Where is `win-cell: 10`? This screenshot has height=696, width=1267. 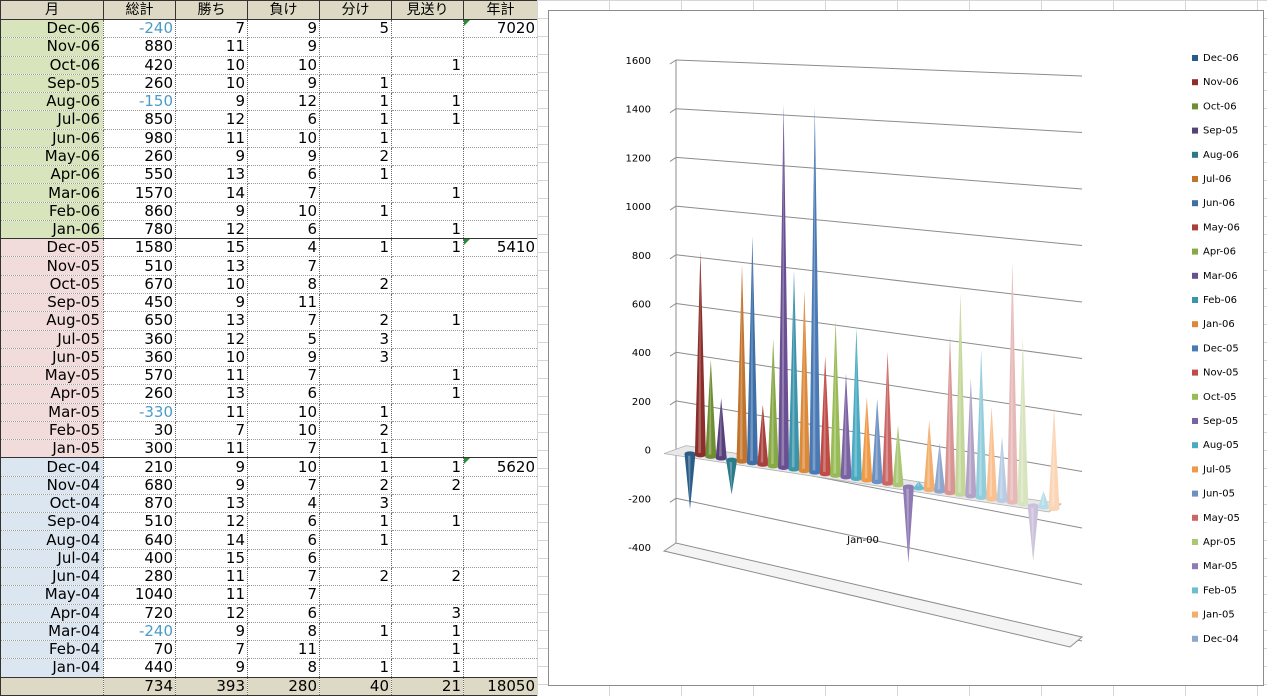
win-cell: 10 is located at coordinates (211, 358).